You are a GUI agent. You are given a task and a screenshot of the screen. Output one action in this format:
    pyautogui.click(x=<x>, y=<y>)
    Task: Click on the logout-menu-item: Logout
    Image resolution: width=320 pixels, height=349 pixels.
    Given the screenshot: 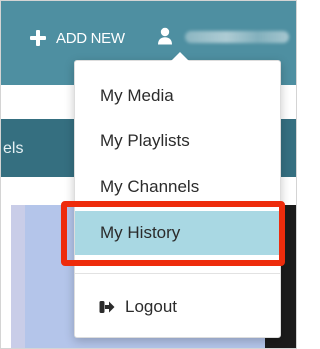 What is the action you would take?
    pyautogui.click(x=177, y=307)
    